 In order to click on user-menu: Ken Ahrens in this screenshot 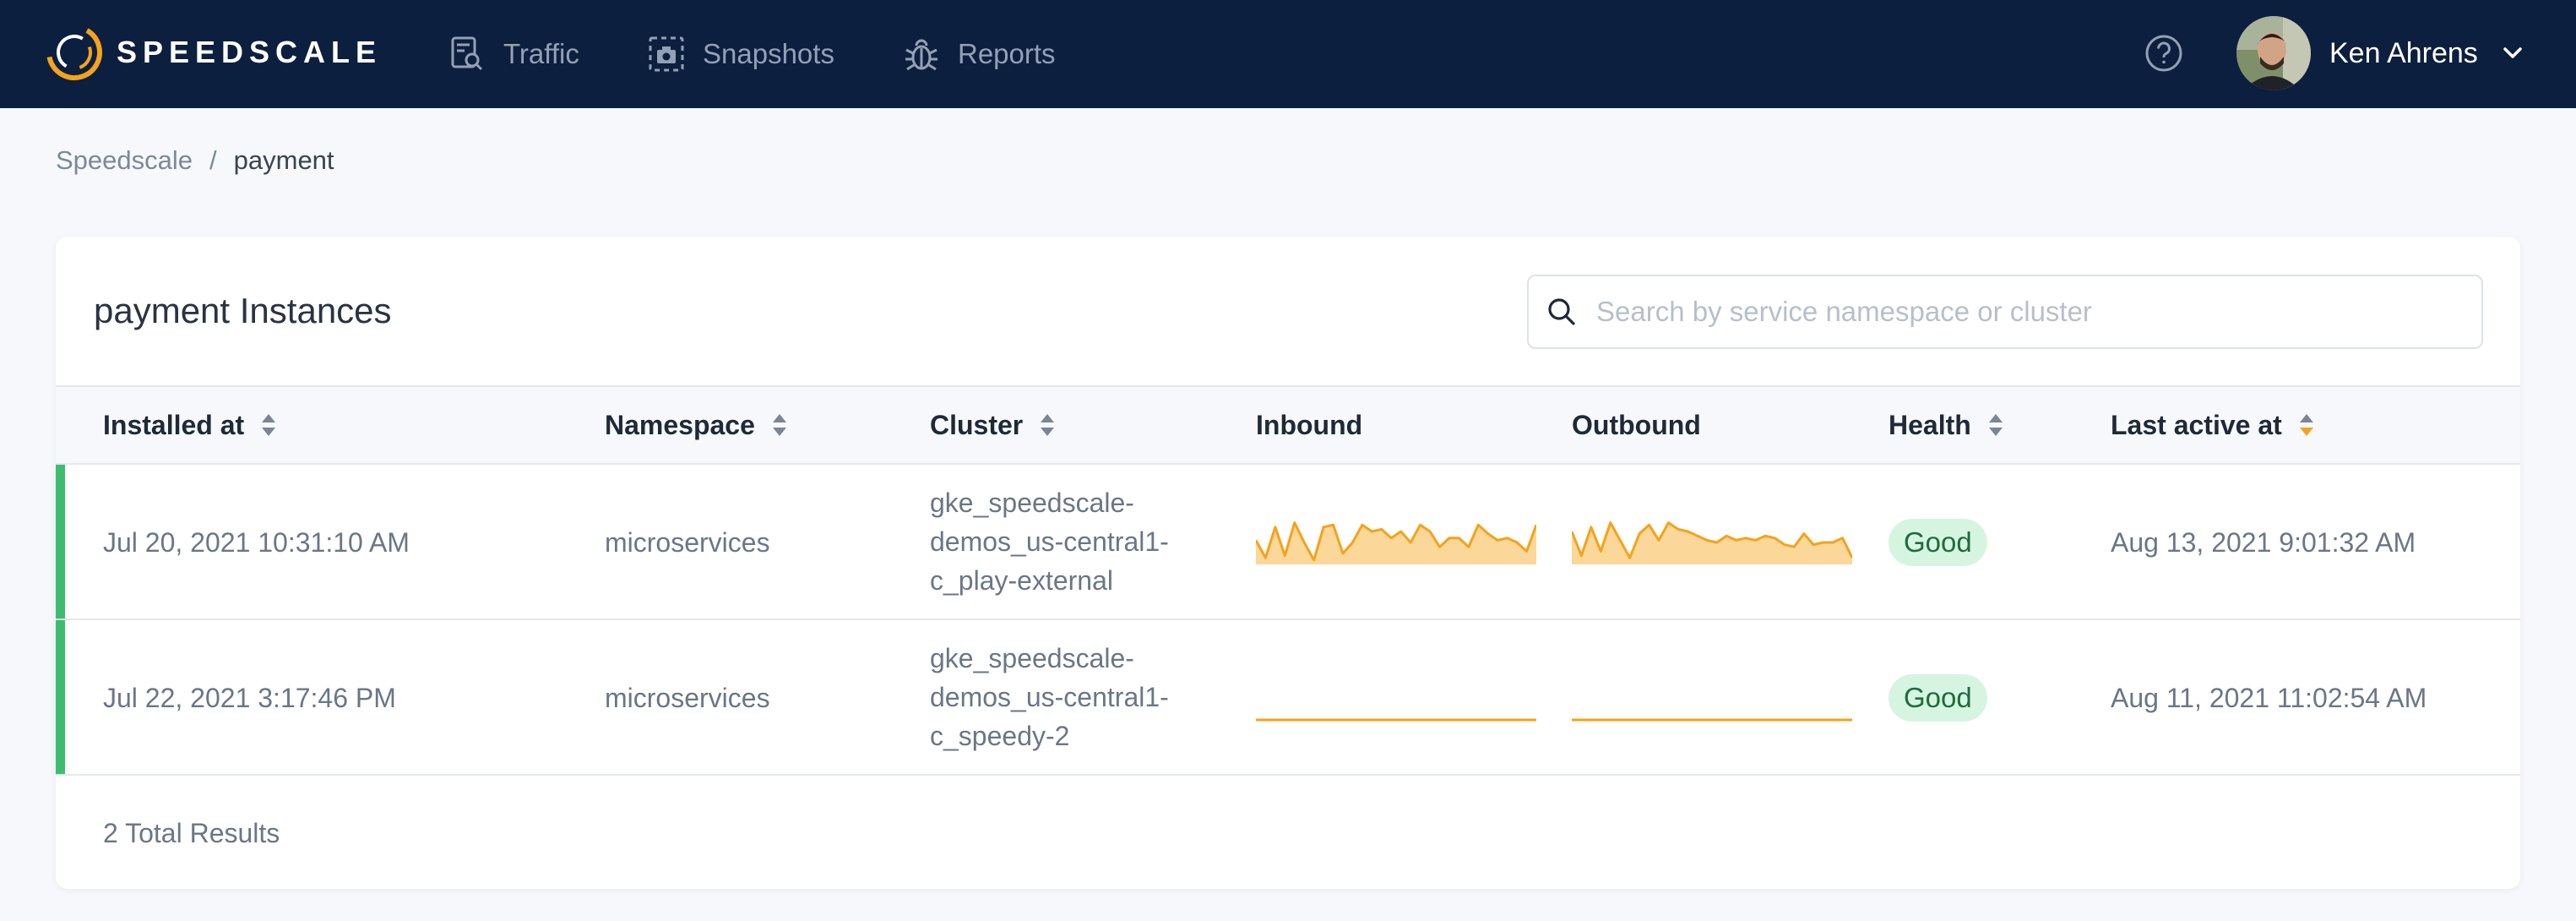, I will do `click(2380, 53)`.